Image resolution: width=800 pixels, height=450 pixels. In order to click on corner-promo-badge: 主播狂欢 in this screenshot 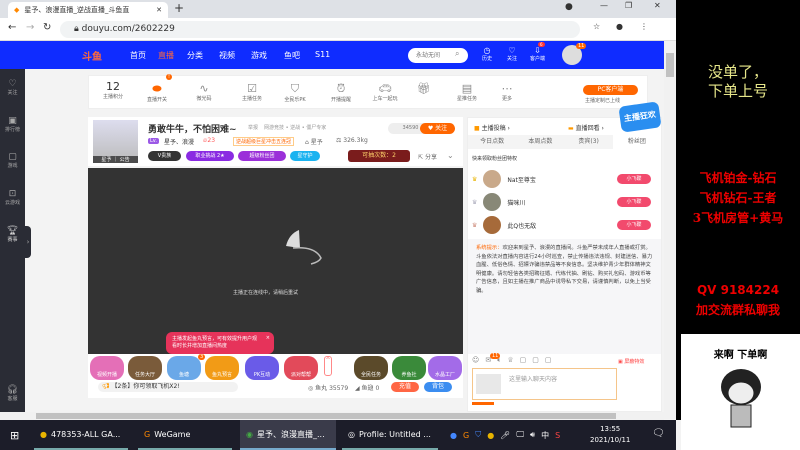, I will do `click(640, 117)`.